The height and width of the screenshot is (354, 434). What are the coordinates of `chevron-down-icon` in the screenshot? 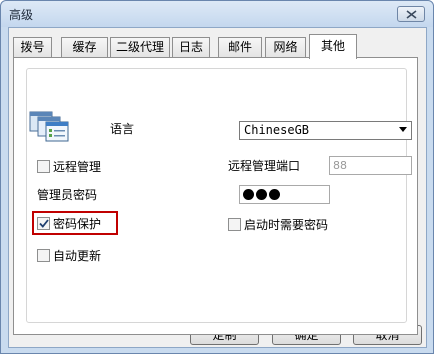 It's located at (403, 129).